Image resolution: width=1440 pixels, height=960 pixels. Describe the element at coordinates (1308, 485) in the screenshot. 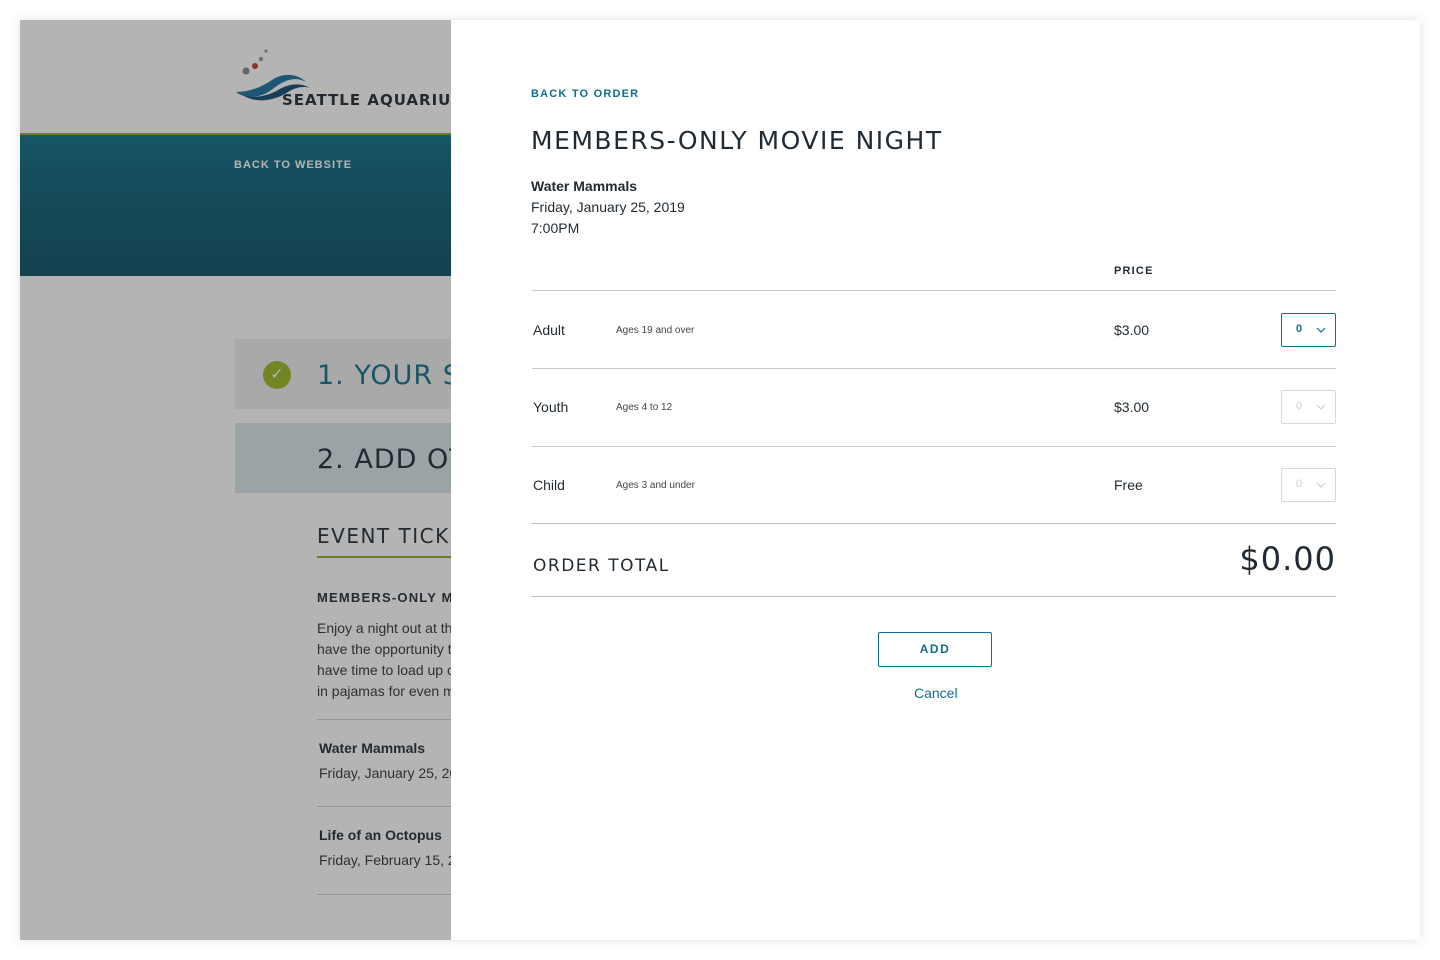

I see `quantity-select-child: 0` at that location.